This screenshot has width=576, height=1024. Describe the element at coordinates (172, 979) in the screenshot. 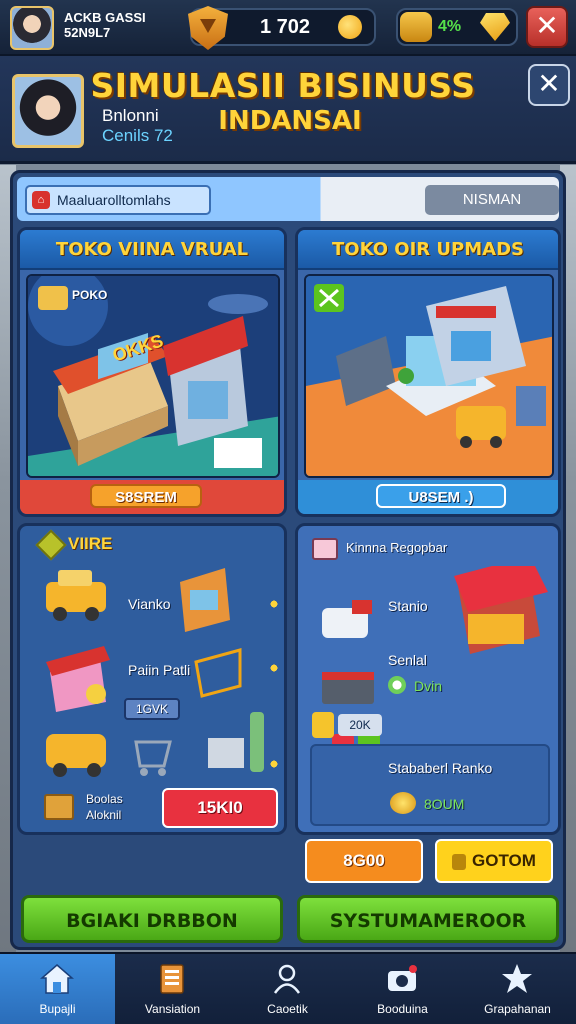

I see `ledger-icon` at that location.